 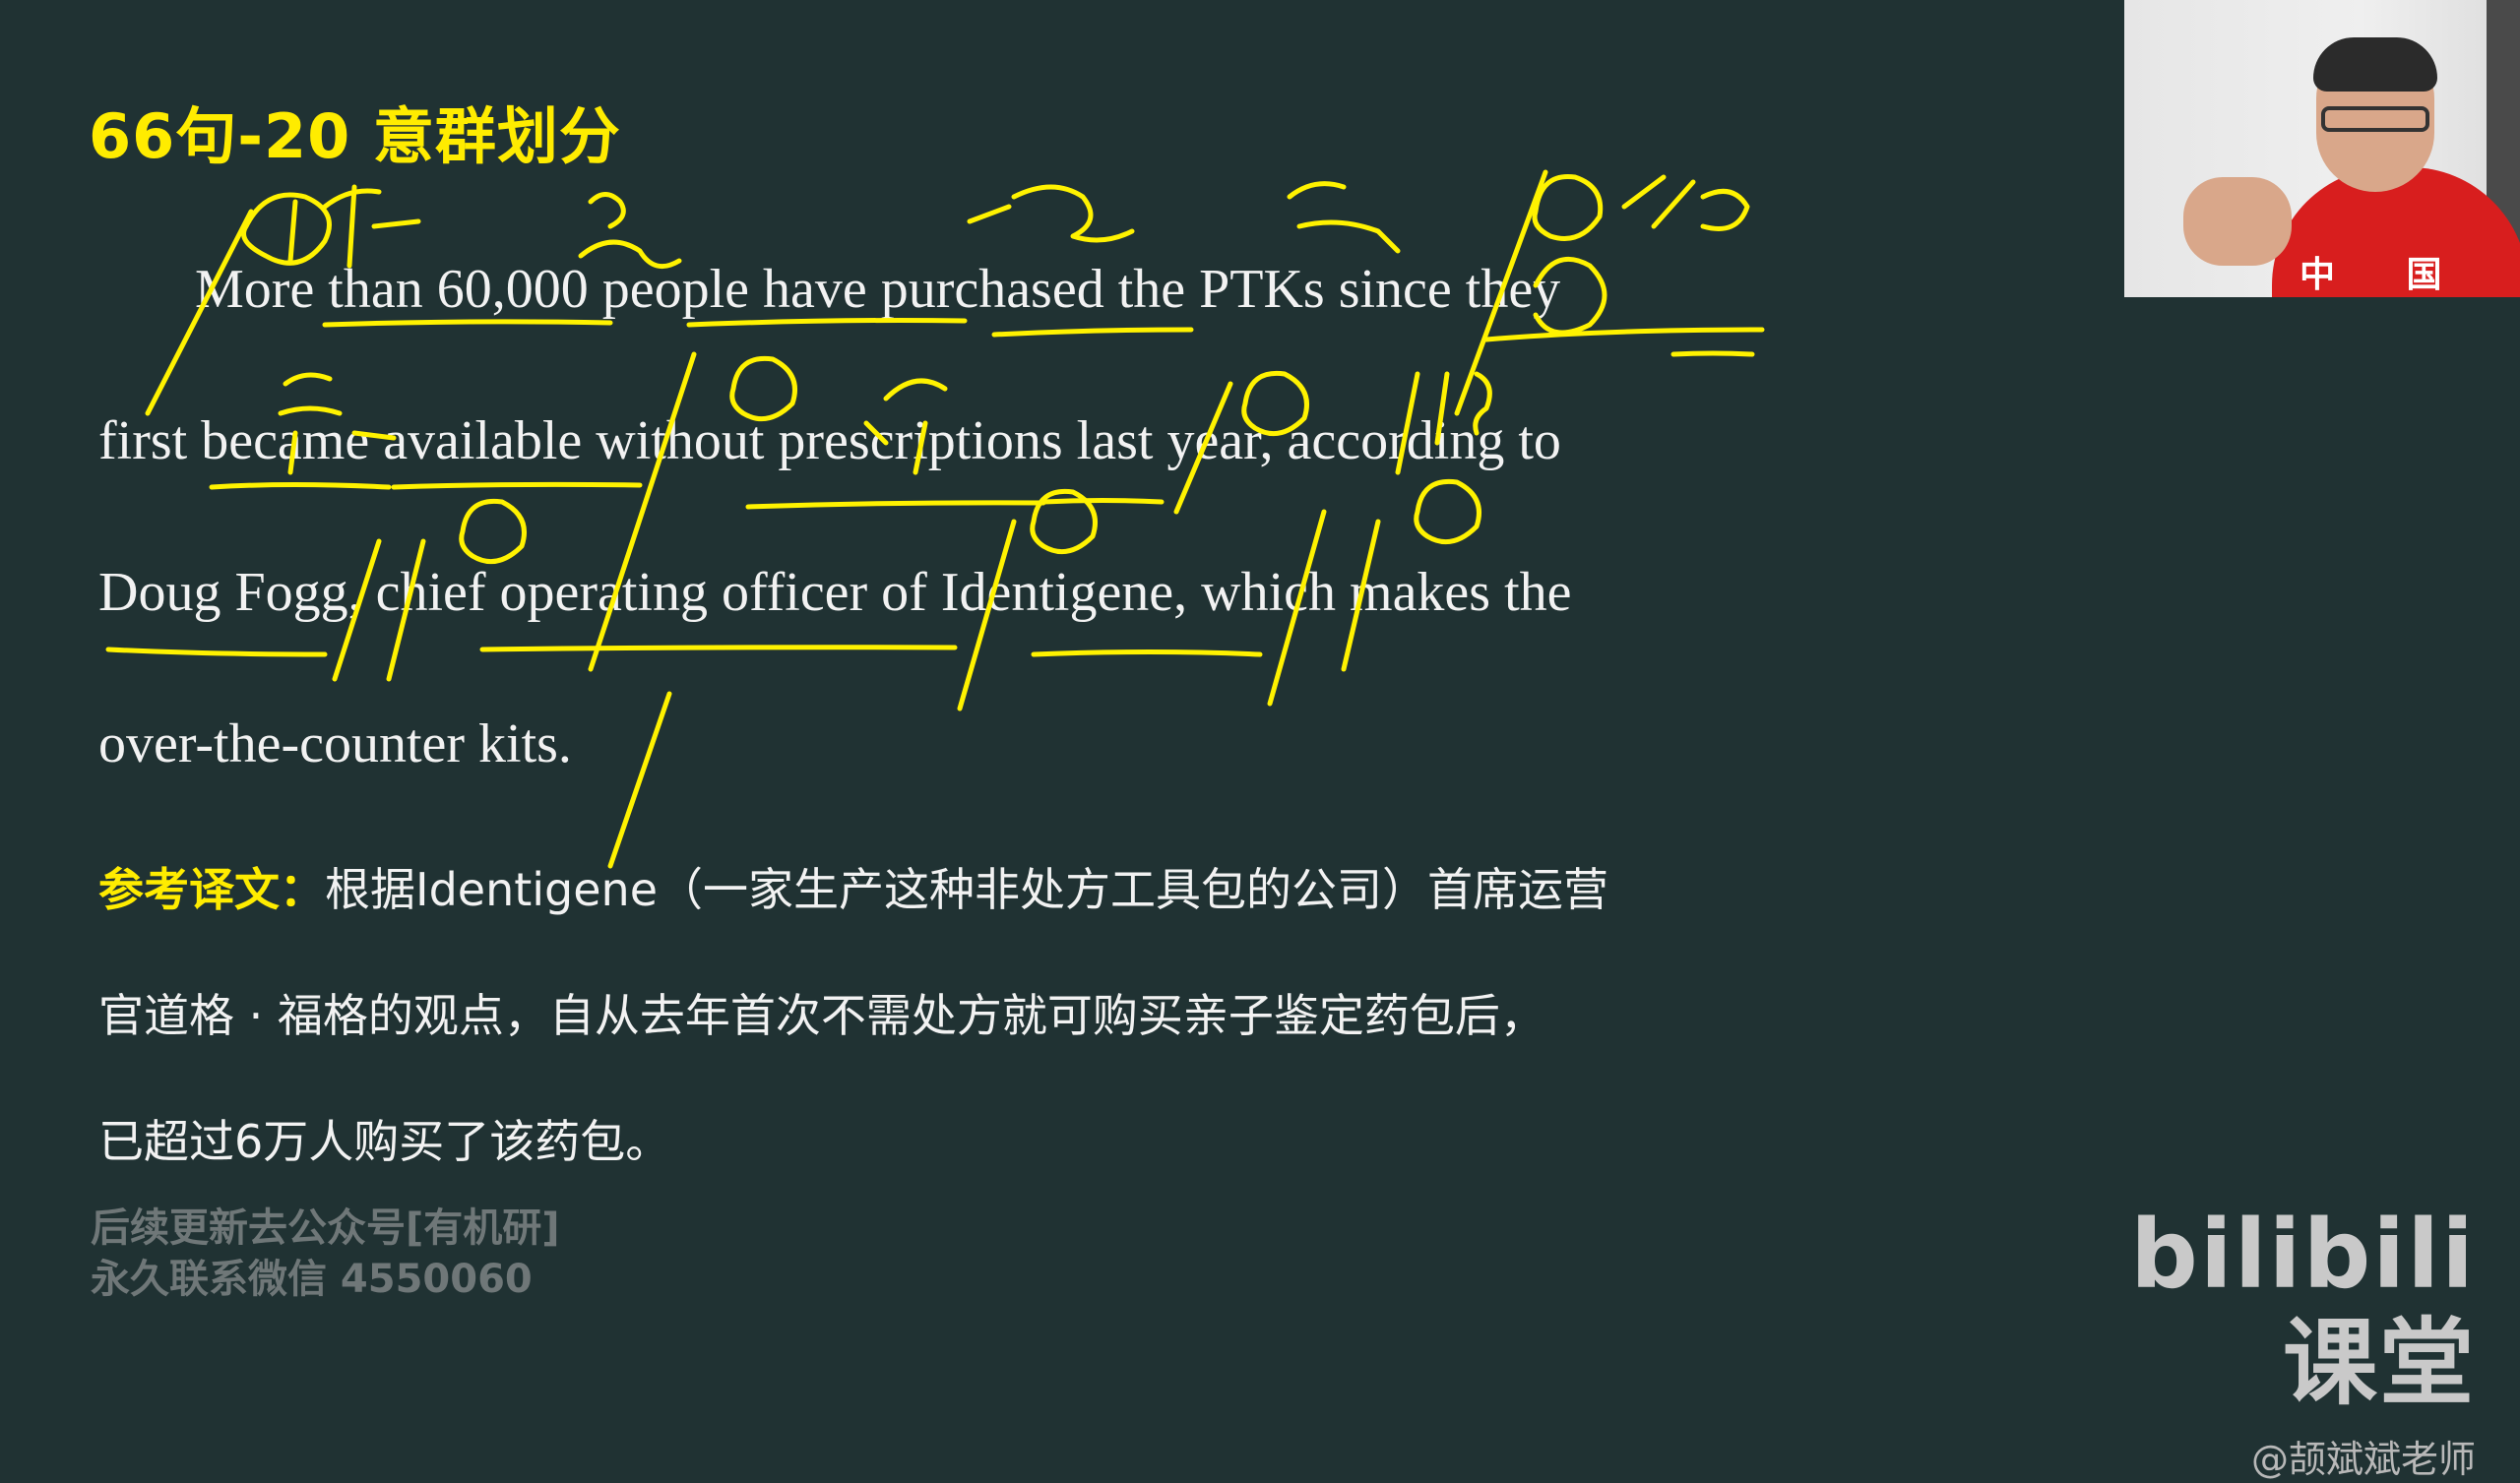 I want to click on watermark-text: 后续更新去公众号[有机研] 永久联系微信 4550060, so click(x=325, y=1254).